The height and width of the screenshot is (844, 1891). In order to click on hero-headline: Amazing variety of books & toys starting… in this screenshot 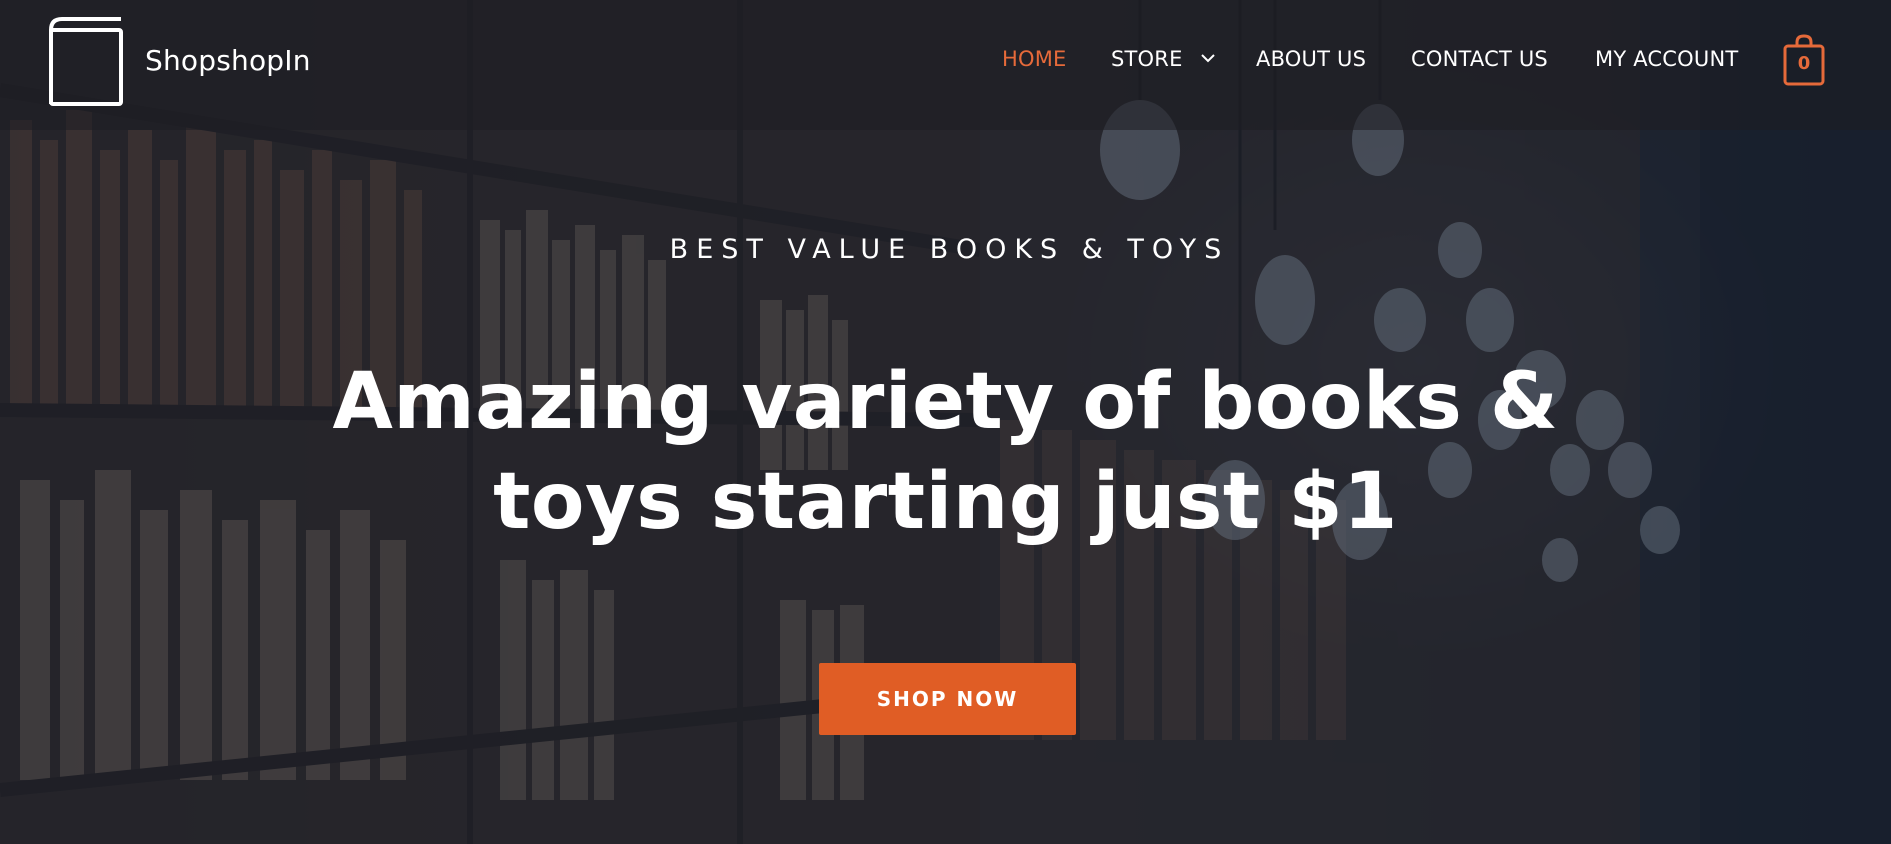, I will do `click(945, 452)`.